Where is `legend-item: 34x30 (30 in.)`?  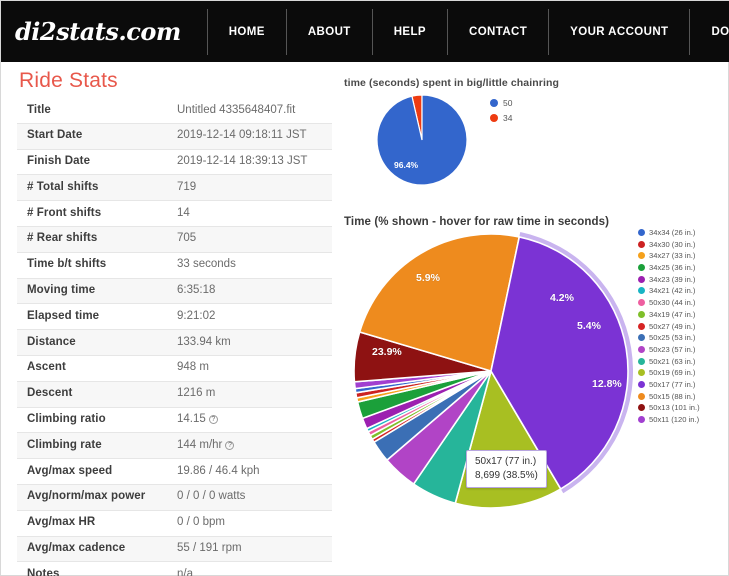 legend-item: 34x30 (30 in.) is located at coordinates (669, 244).